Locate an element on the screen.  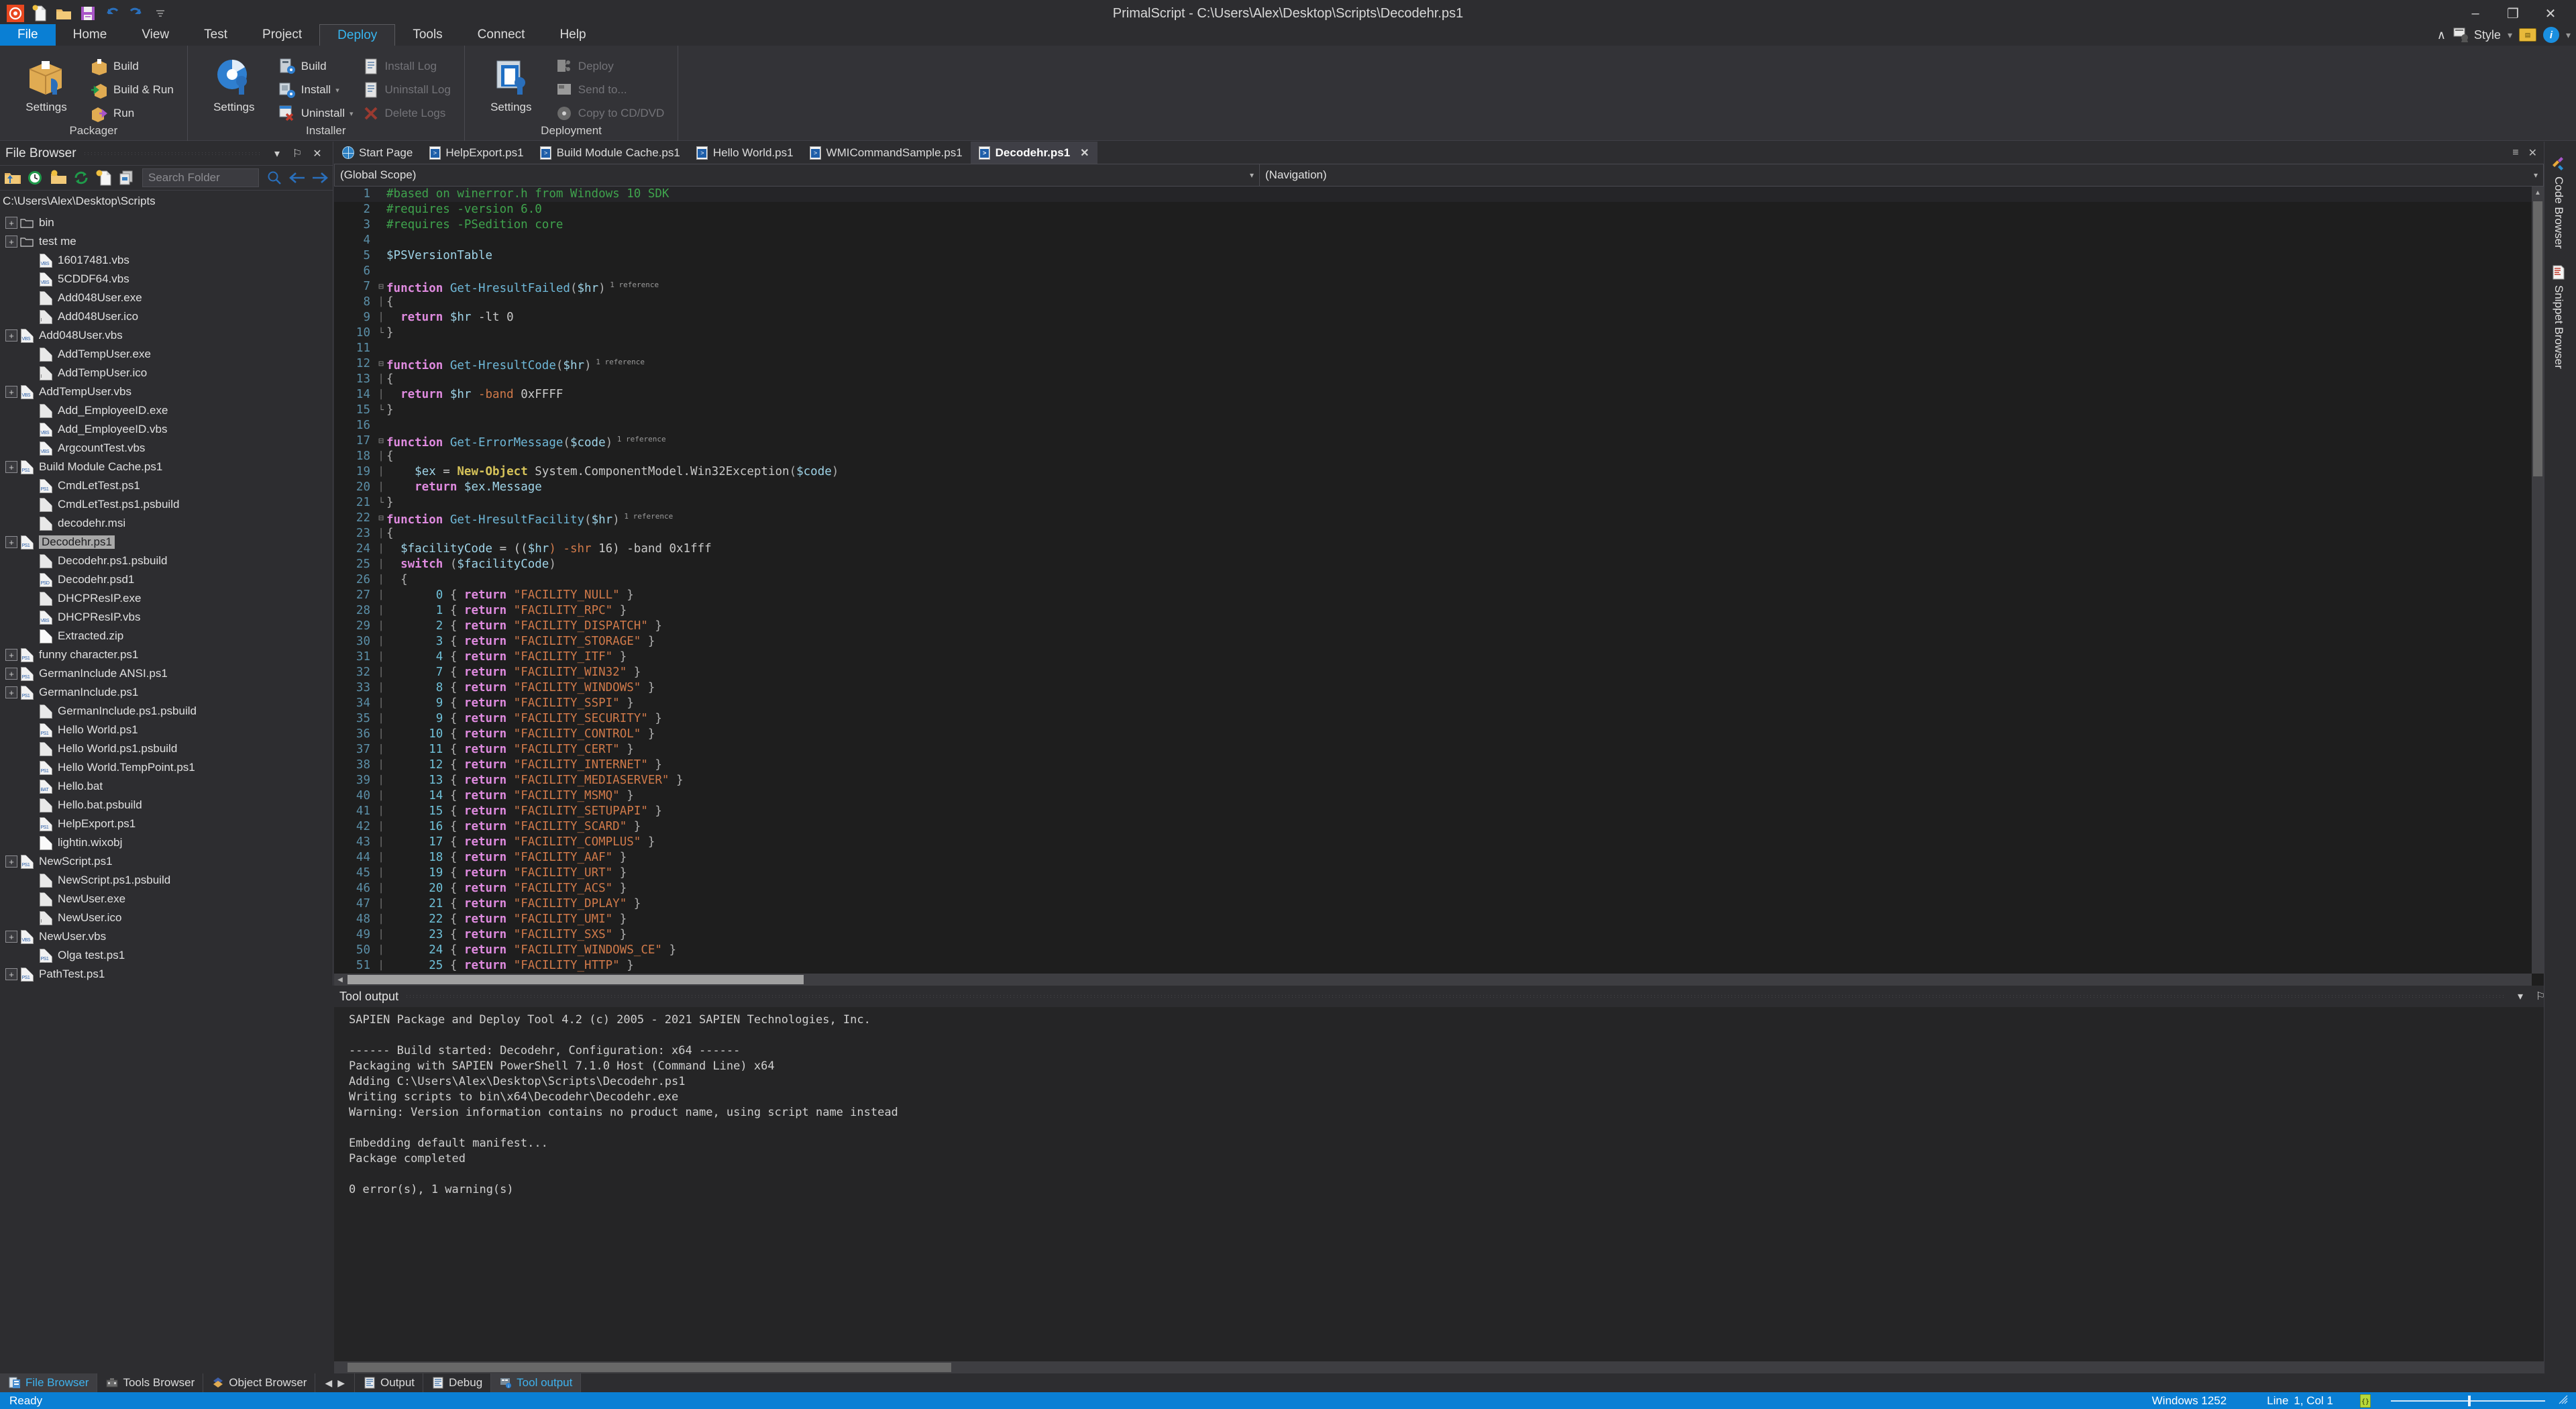
editor-vertical-scrollbar: ▲ is located at coordinates (2538, 580).